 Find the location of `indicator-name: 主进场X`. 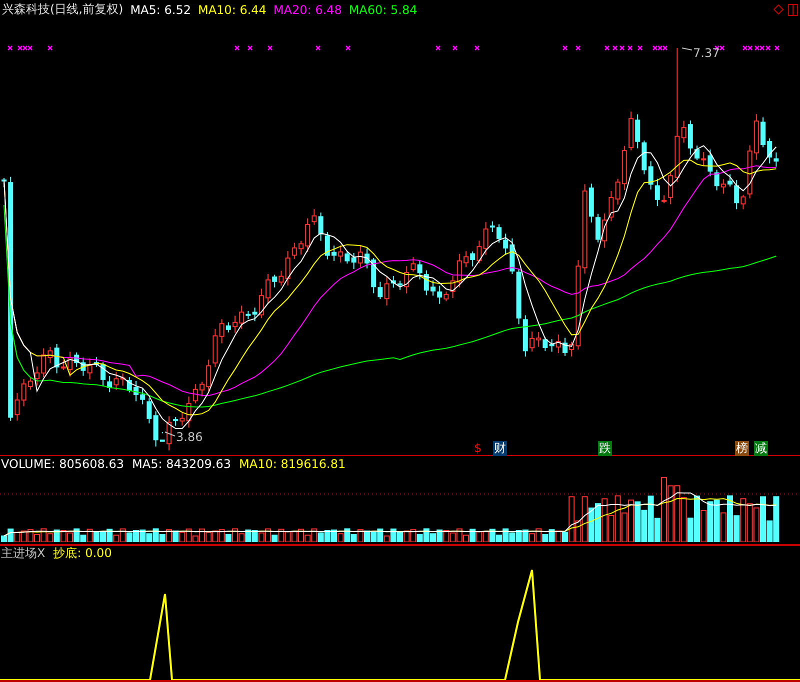

indicator-name: 主进场X is located at coordinates (23, 553).